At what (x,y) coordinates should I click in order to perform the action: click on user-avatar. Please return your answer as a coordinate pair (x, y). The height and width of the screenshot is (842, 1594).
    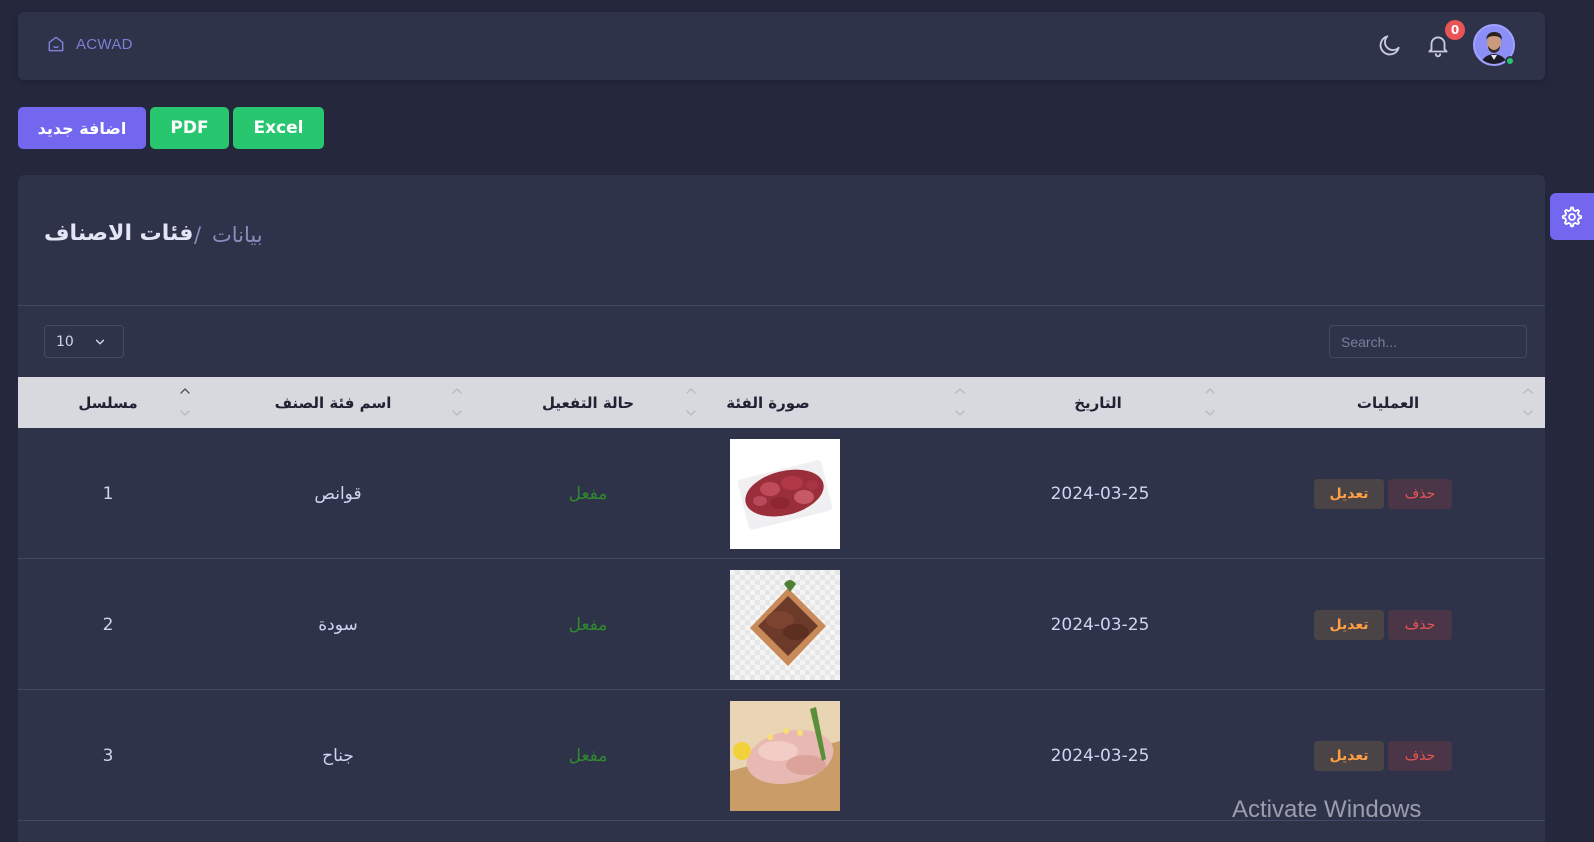
    Looking at the image, I should click on (1494, 45).